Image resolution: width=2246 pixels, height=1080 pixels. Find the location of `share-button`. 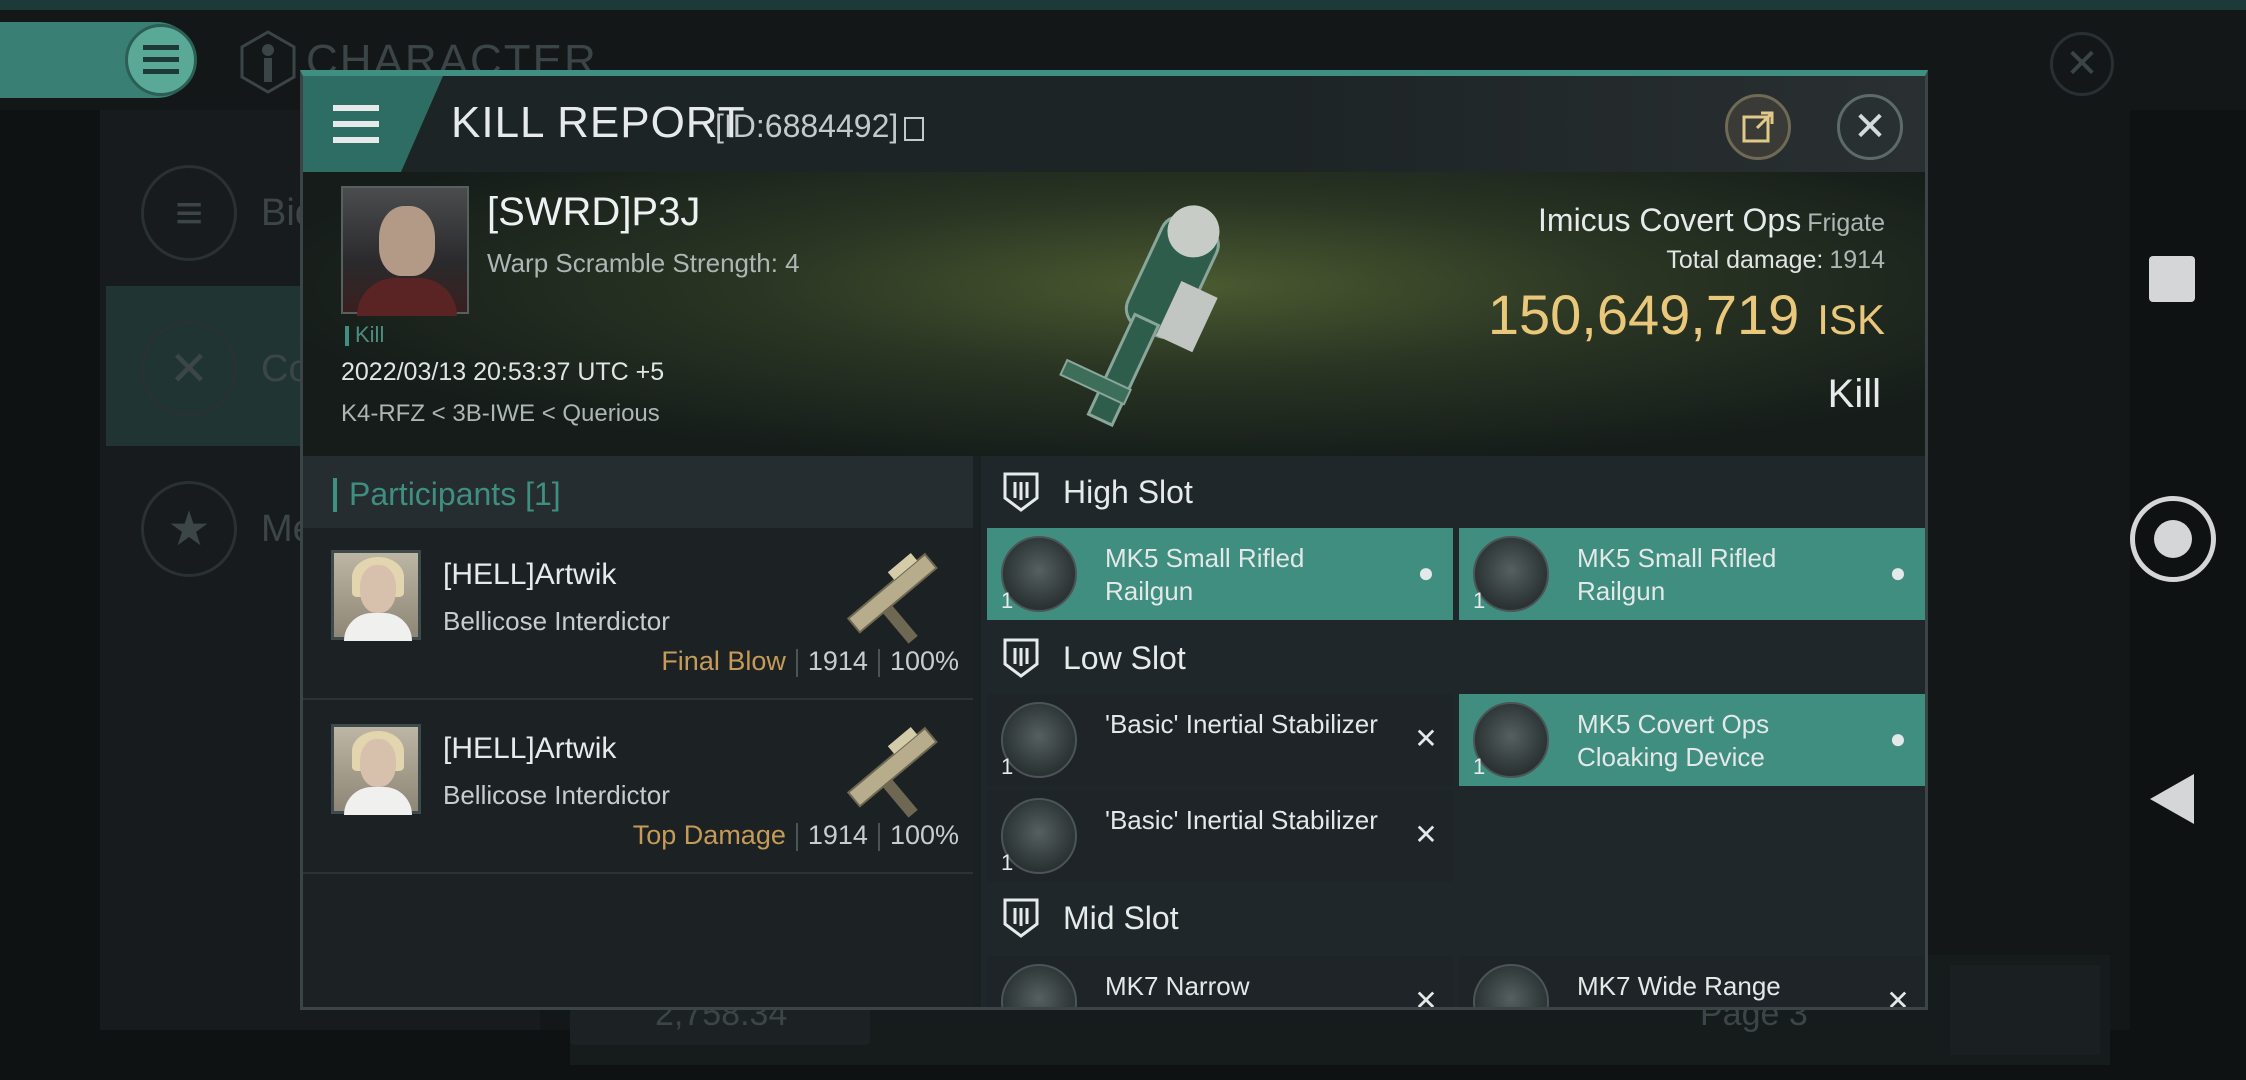

share-button is located at coordinates (1758, 127).